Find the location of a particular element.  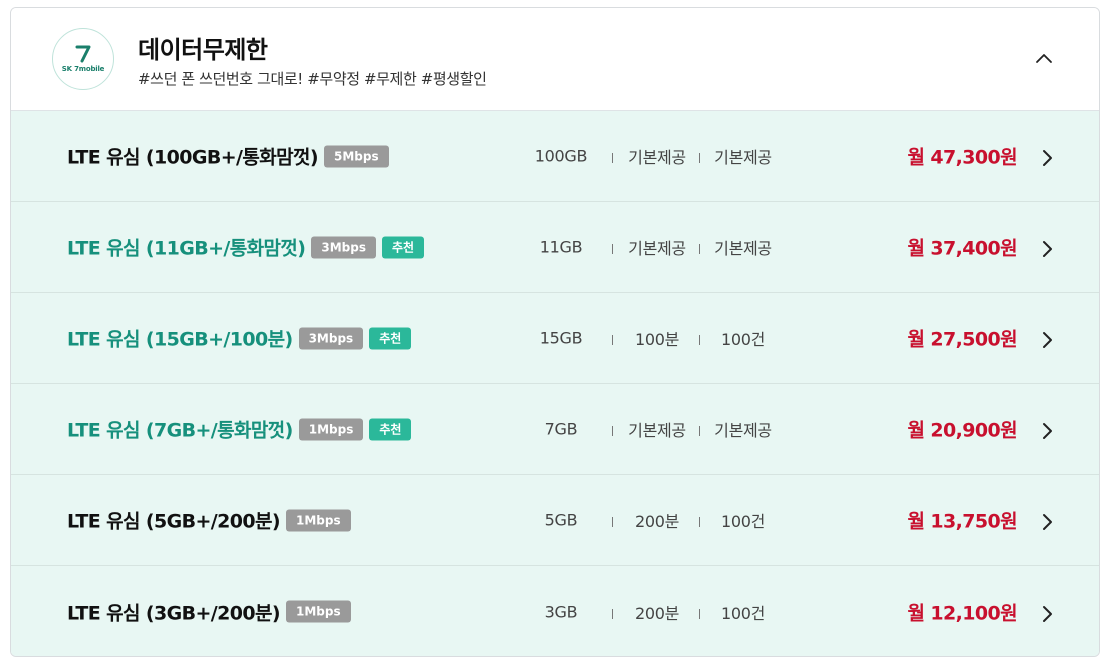

plan-name-group: LTE 유심 (5GB+/200분) 1Mbps is located at coordinates (209, 520).